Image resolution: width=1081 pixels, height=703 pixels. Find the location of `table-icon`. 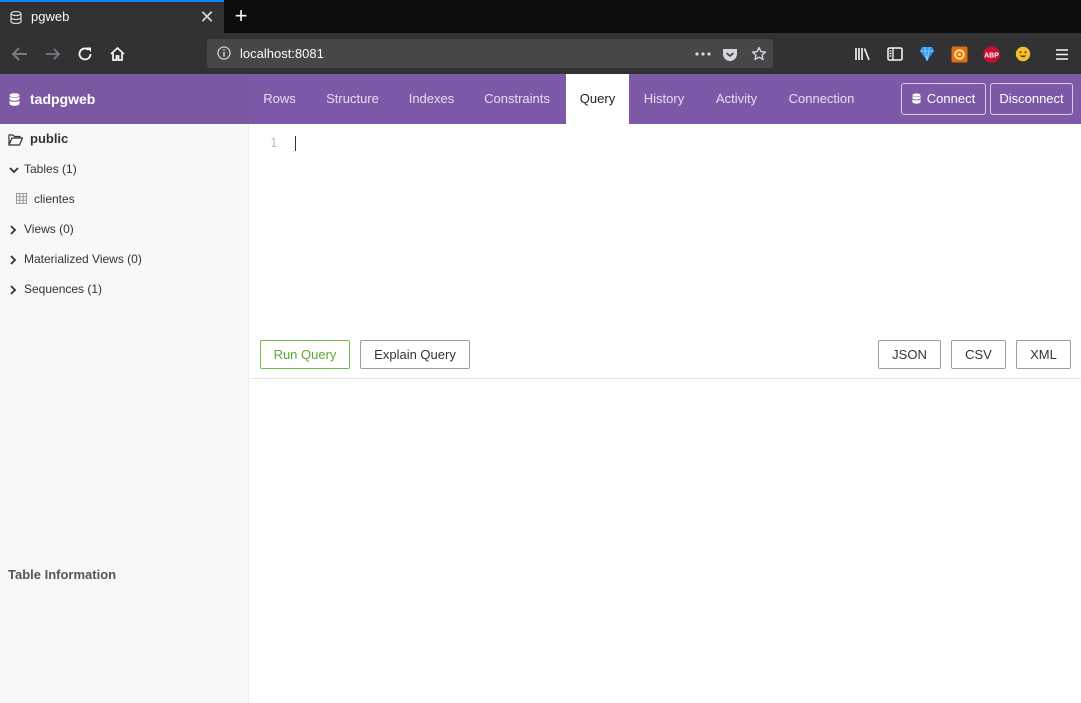

table-icon is located at coordinates (21, 198).